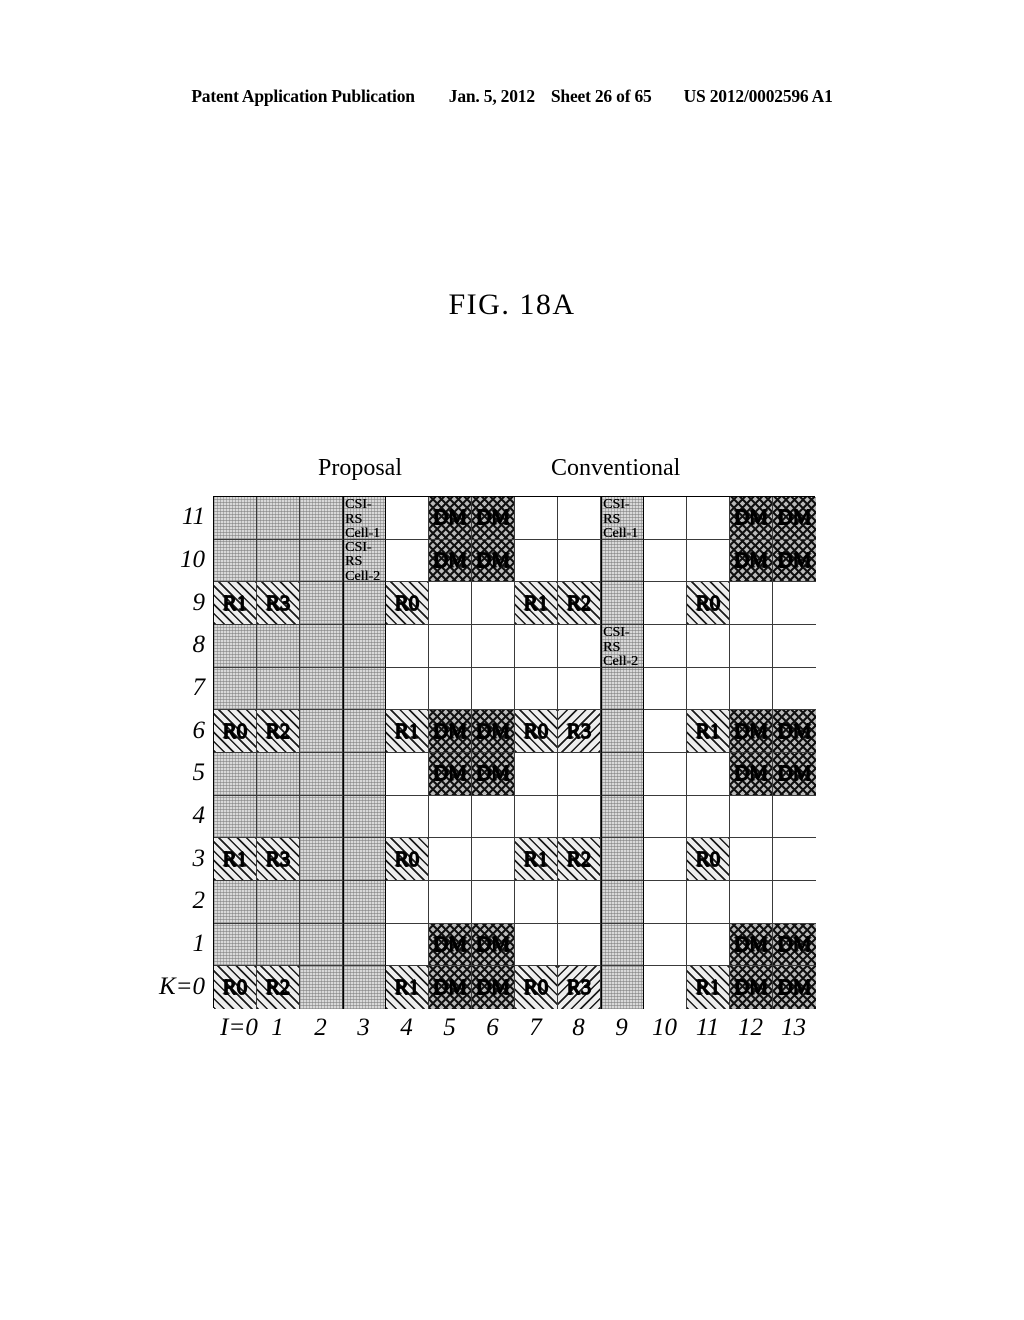  I want to click on figure-title: FIG. 18A, so click(512, 304).